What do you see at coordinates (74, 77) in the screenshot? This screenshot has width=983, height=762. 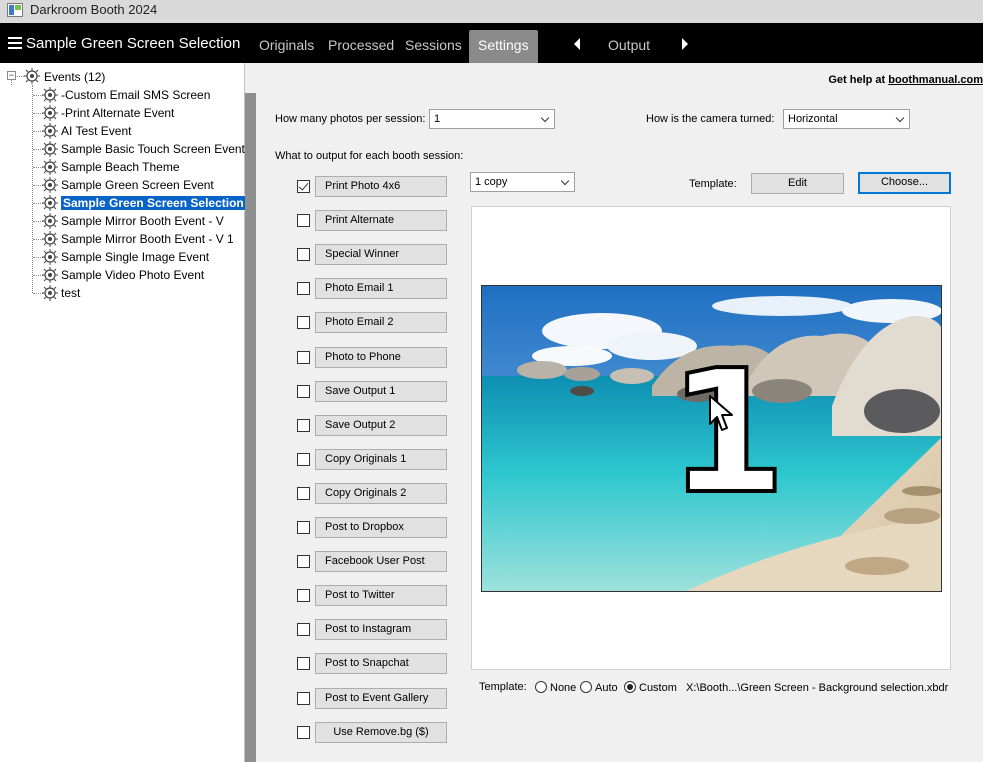 I see `tree-root-events: Events (12)` at bounding box center [74, 77].